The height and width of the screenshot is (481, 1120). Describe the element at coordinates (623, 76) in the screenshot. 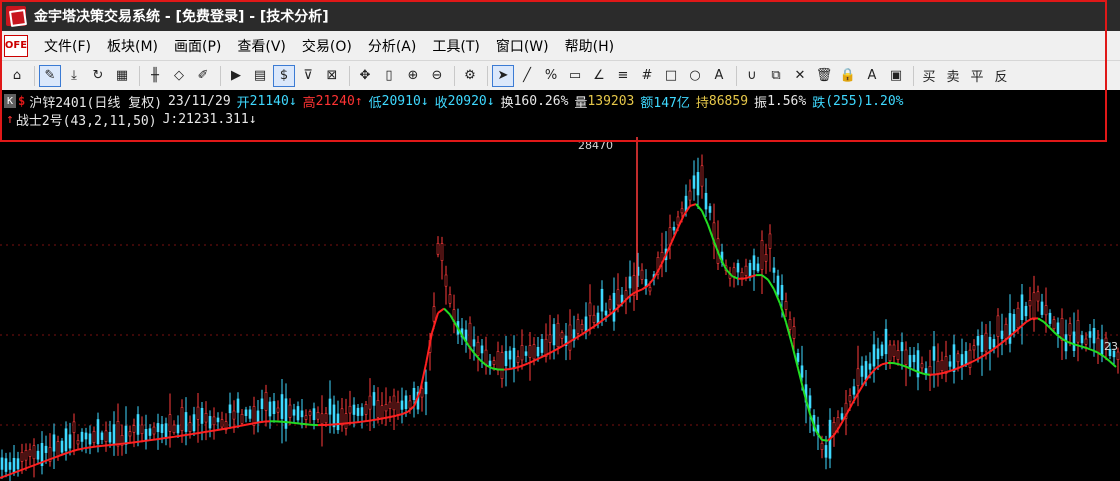

I see `level-icon: ≡` at that location.